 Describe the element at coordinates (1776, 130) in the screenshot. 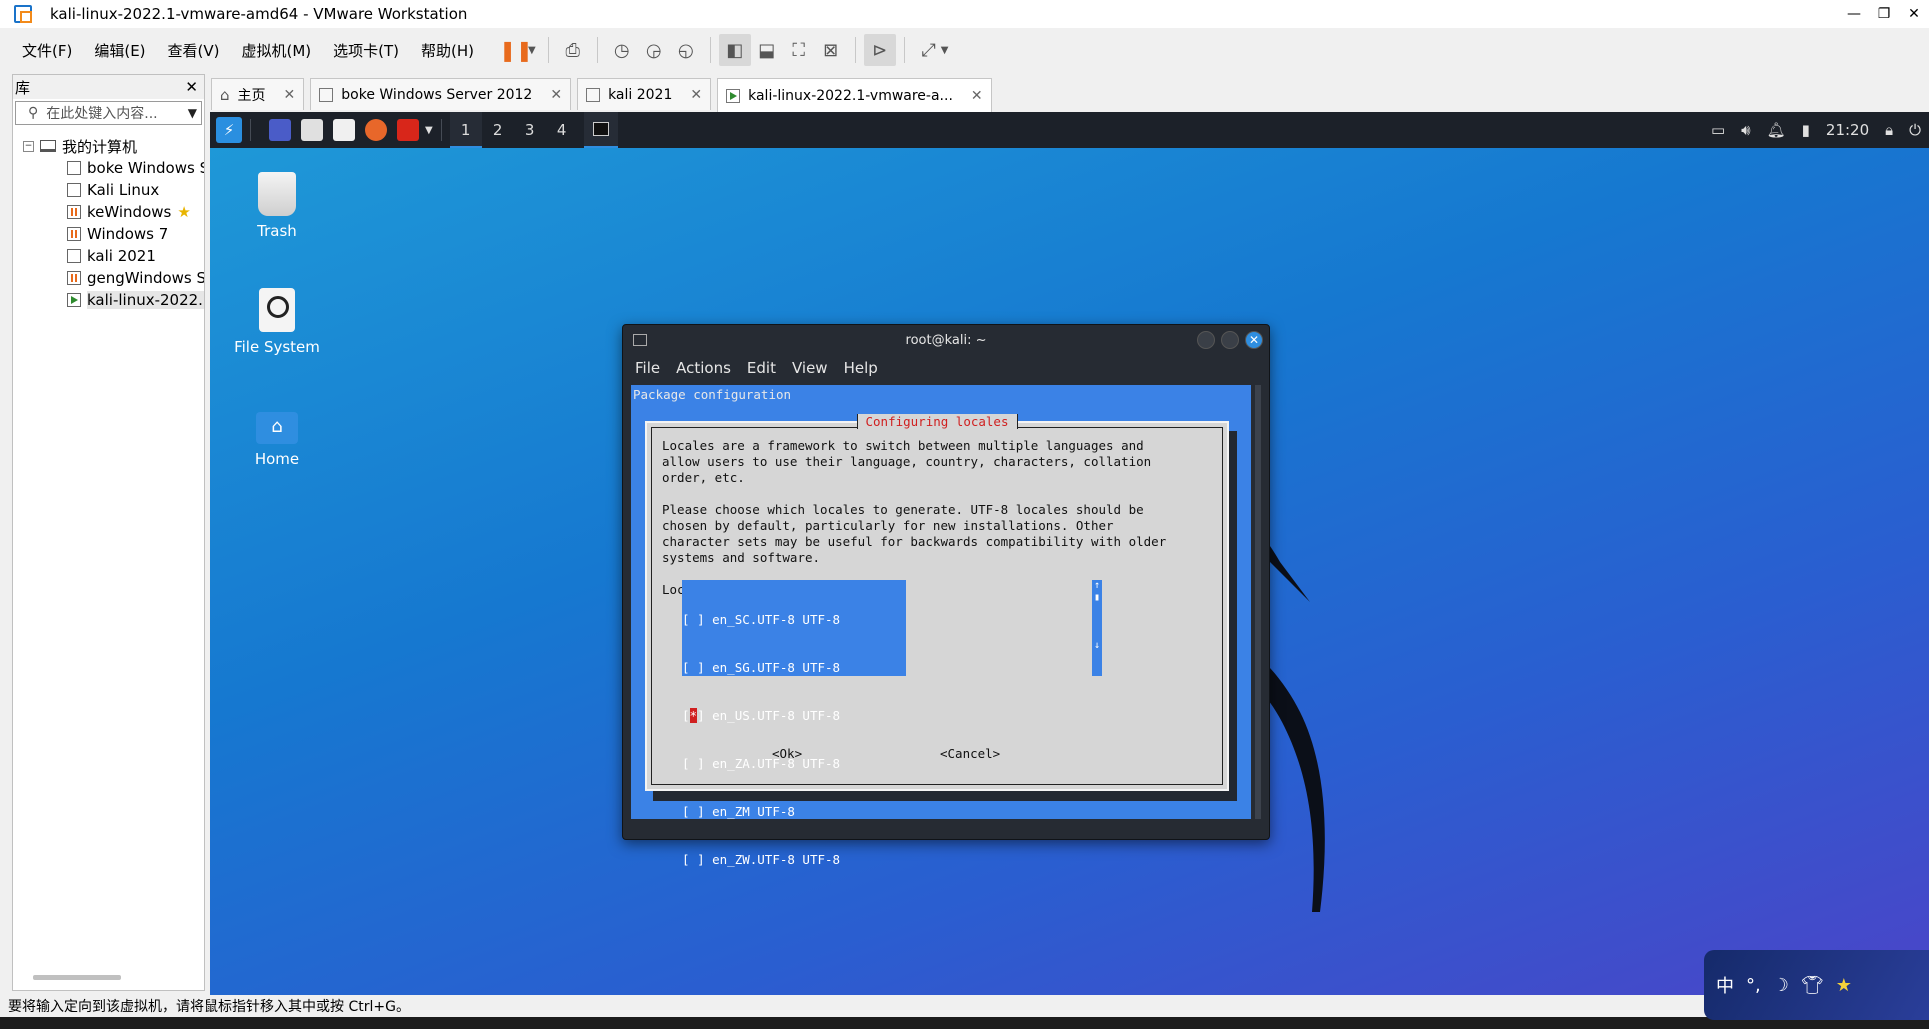

I see `notification-bell-icon: 🔔︎` at that location.